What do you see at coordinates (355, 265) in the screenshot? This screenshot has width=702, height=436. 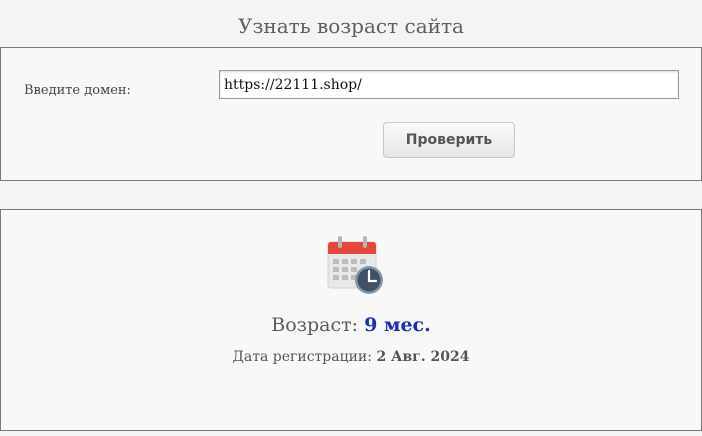 I see `calendar-clock-icon` at bounding box center [355, 265].